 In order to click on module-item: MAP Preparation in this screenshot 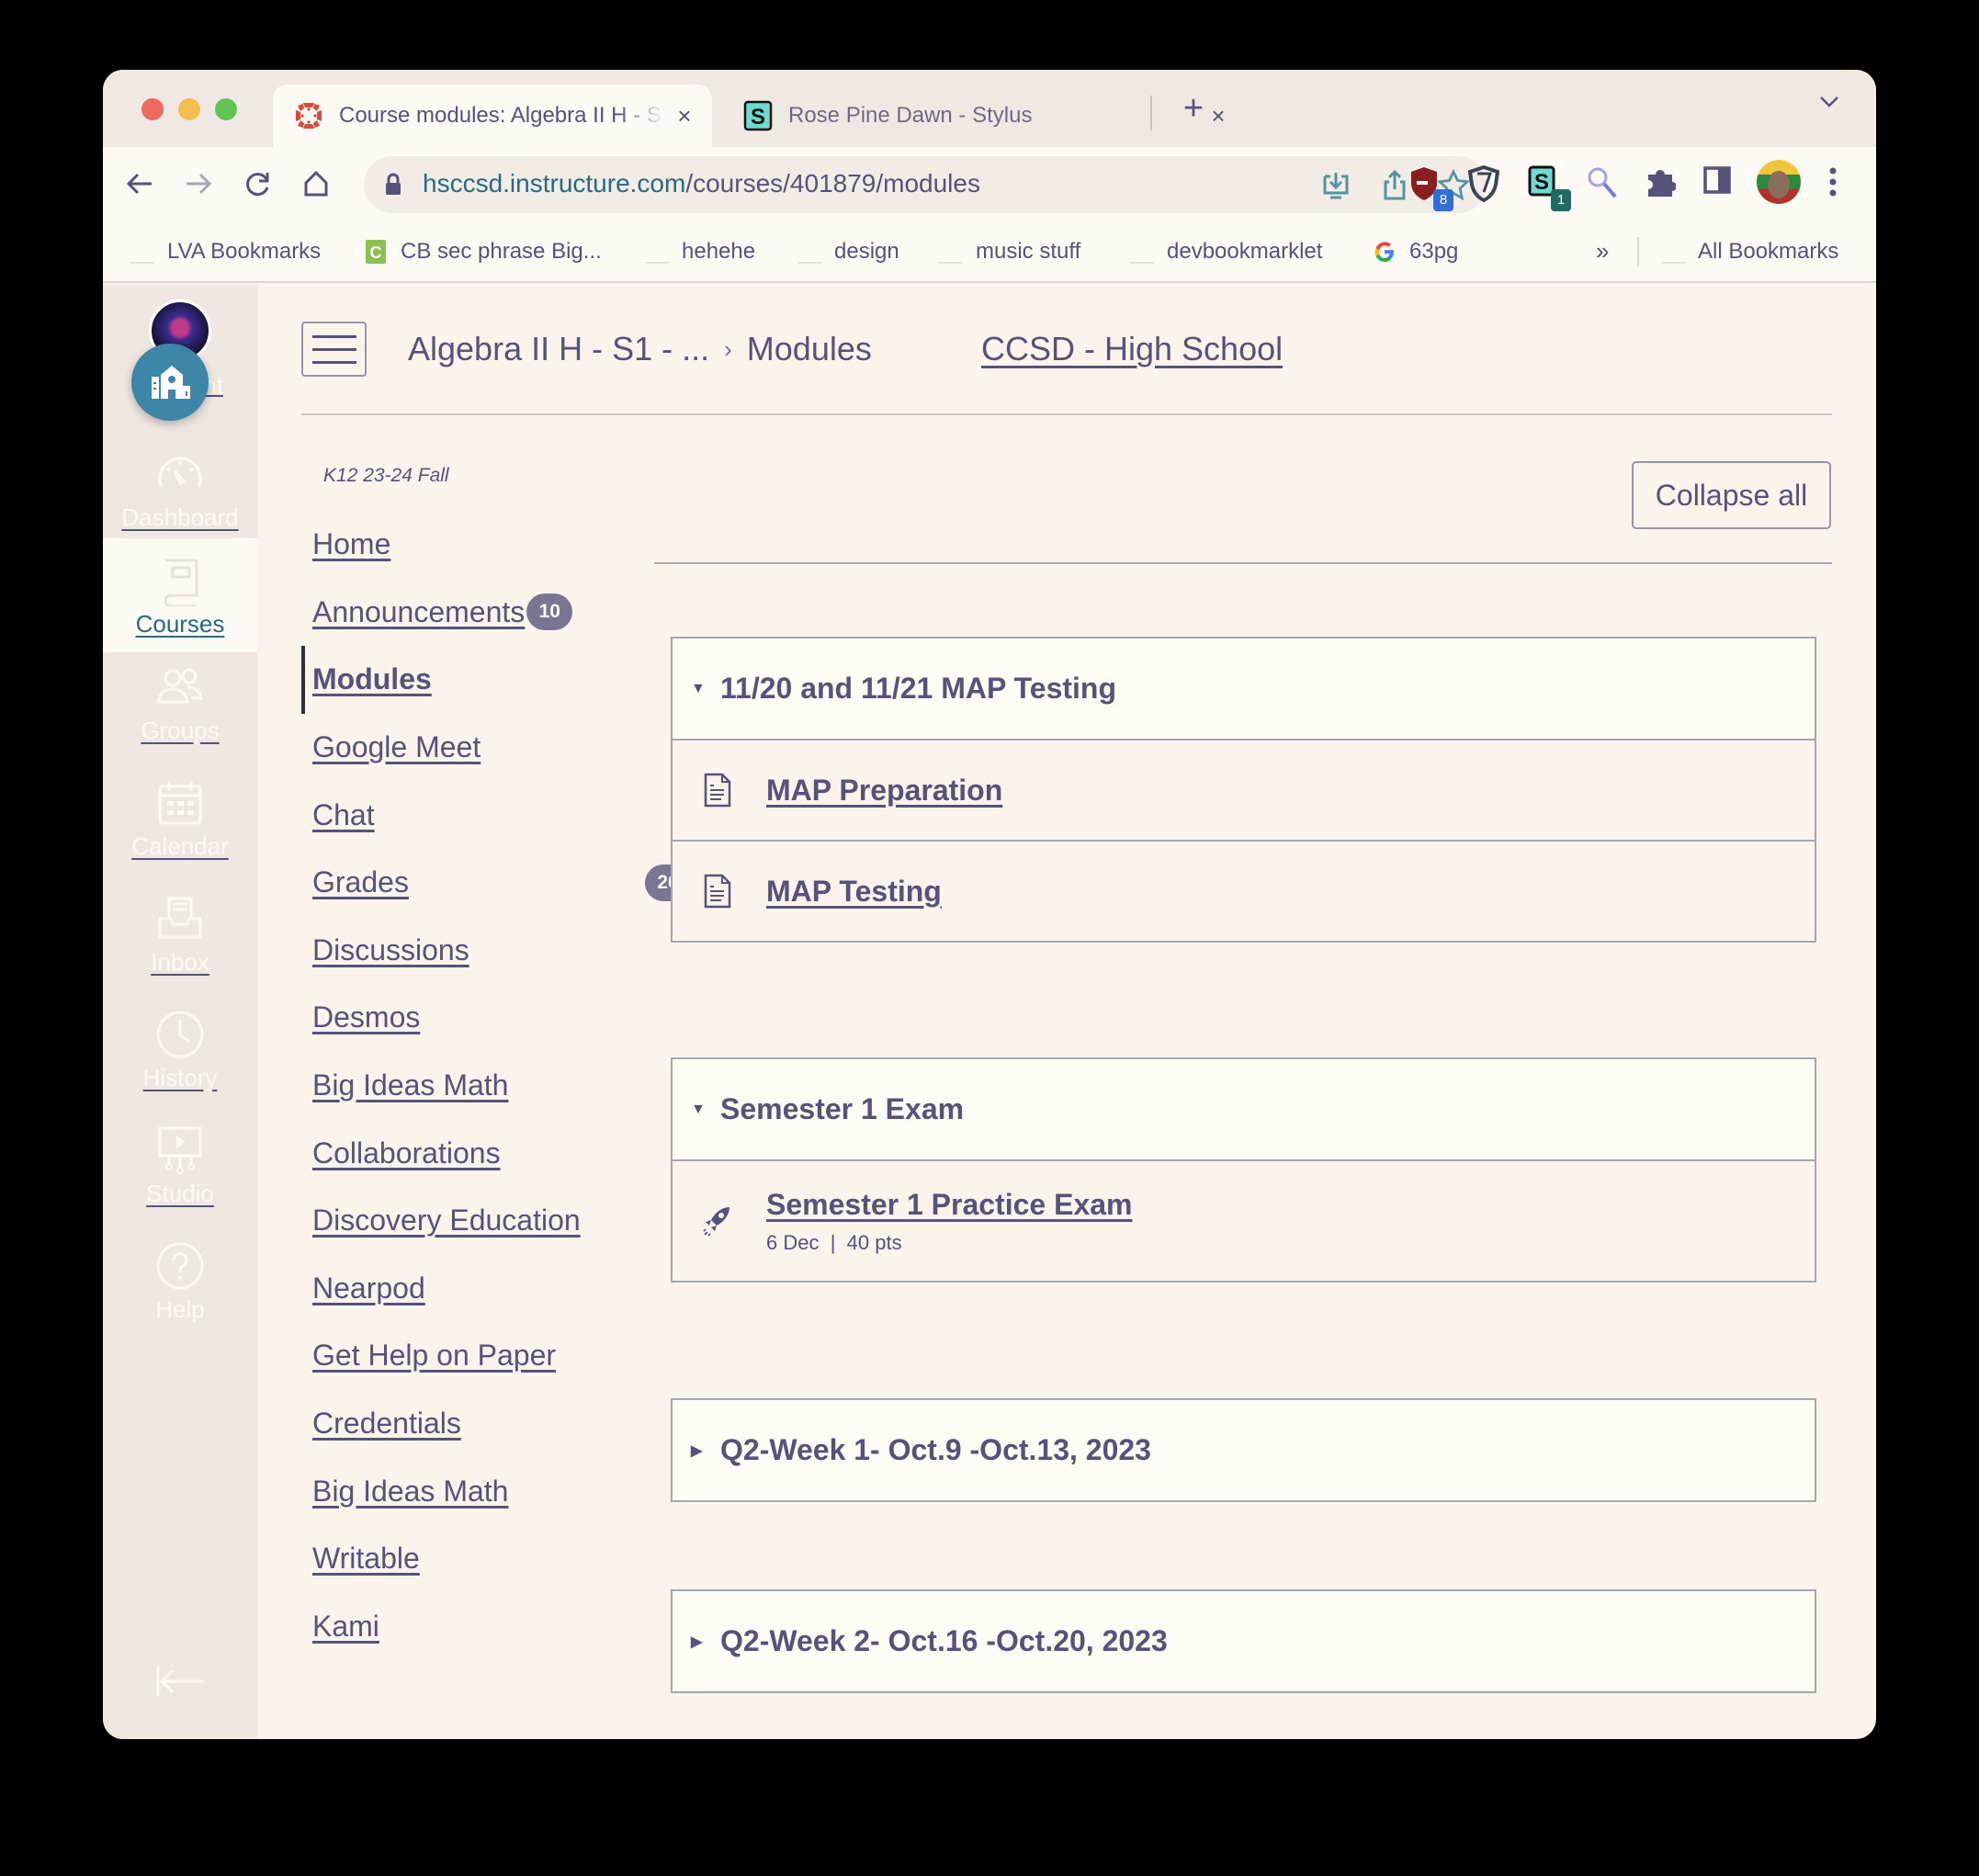, I will do `click(1244, 789)`.